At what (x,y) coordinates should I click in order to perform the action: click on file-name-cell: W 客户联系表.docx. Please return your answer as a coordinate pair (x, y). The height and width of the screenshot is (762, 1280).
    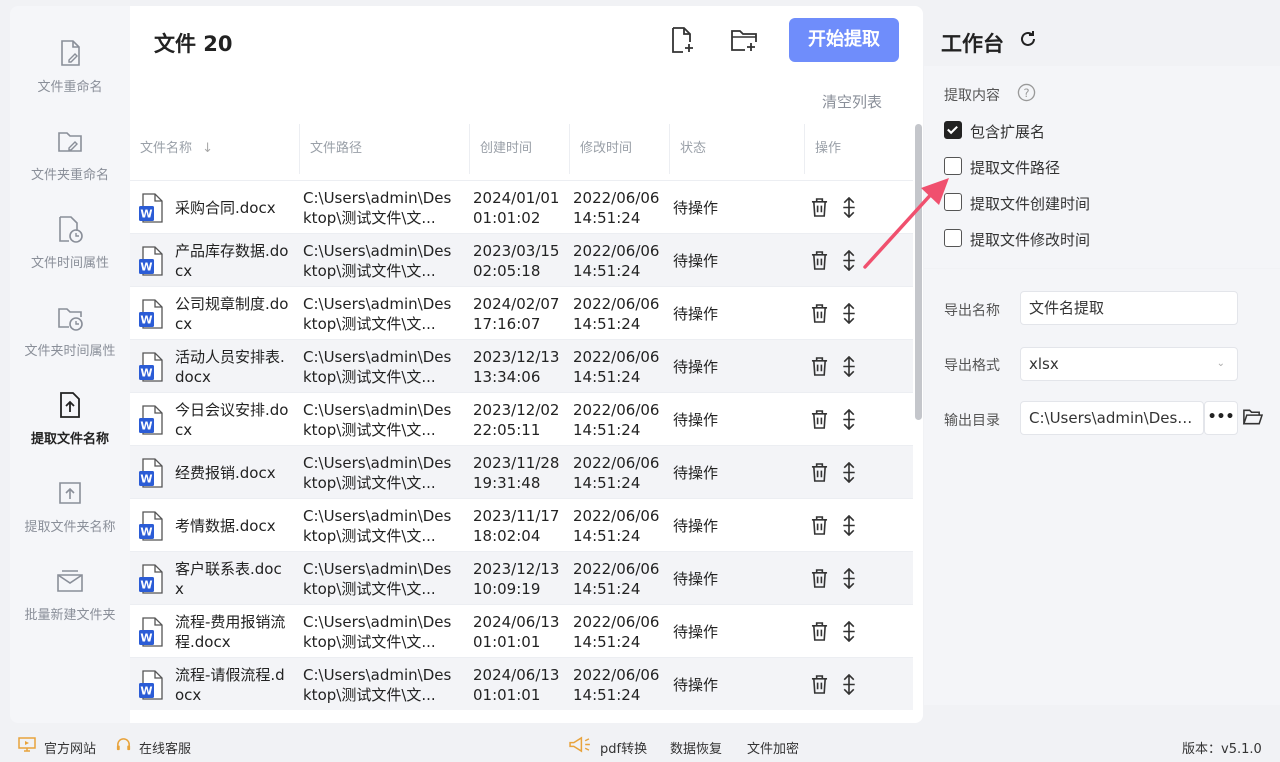
    Looking at the image, I should click on (215, 578).